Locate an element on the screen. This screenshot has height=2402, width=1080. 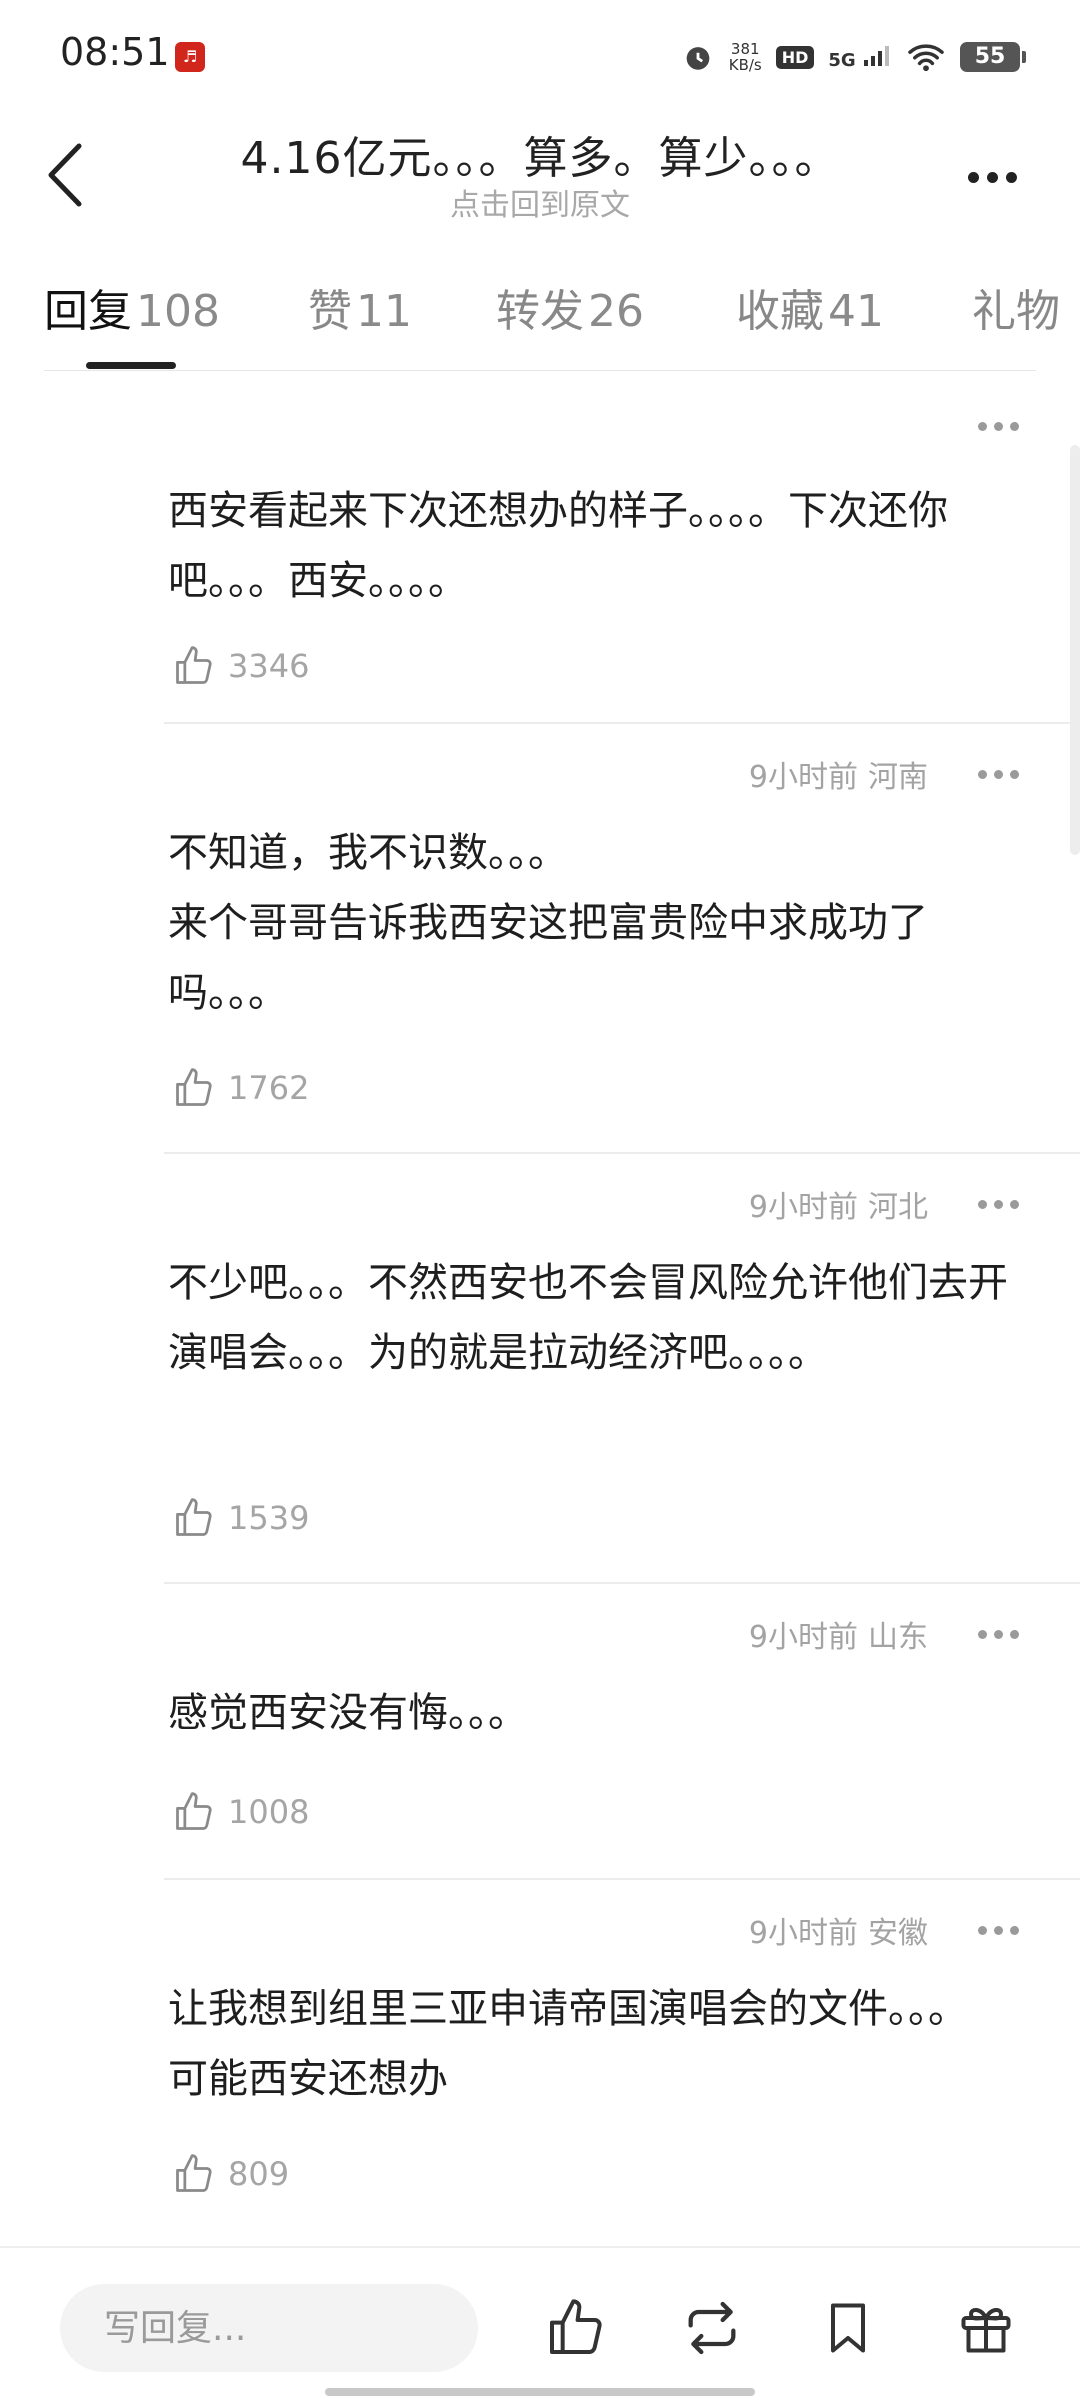
tab-favorites: 收藏41 is located at coordinates (810, 307).